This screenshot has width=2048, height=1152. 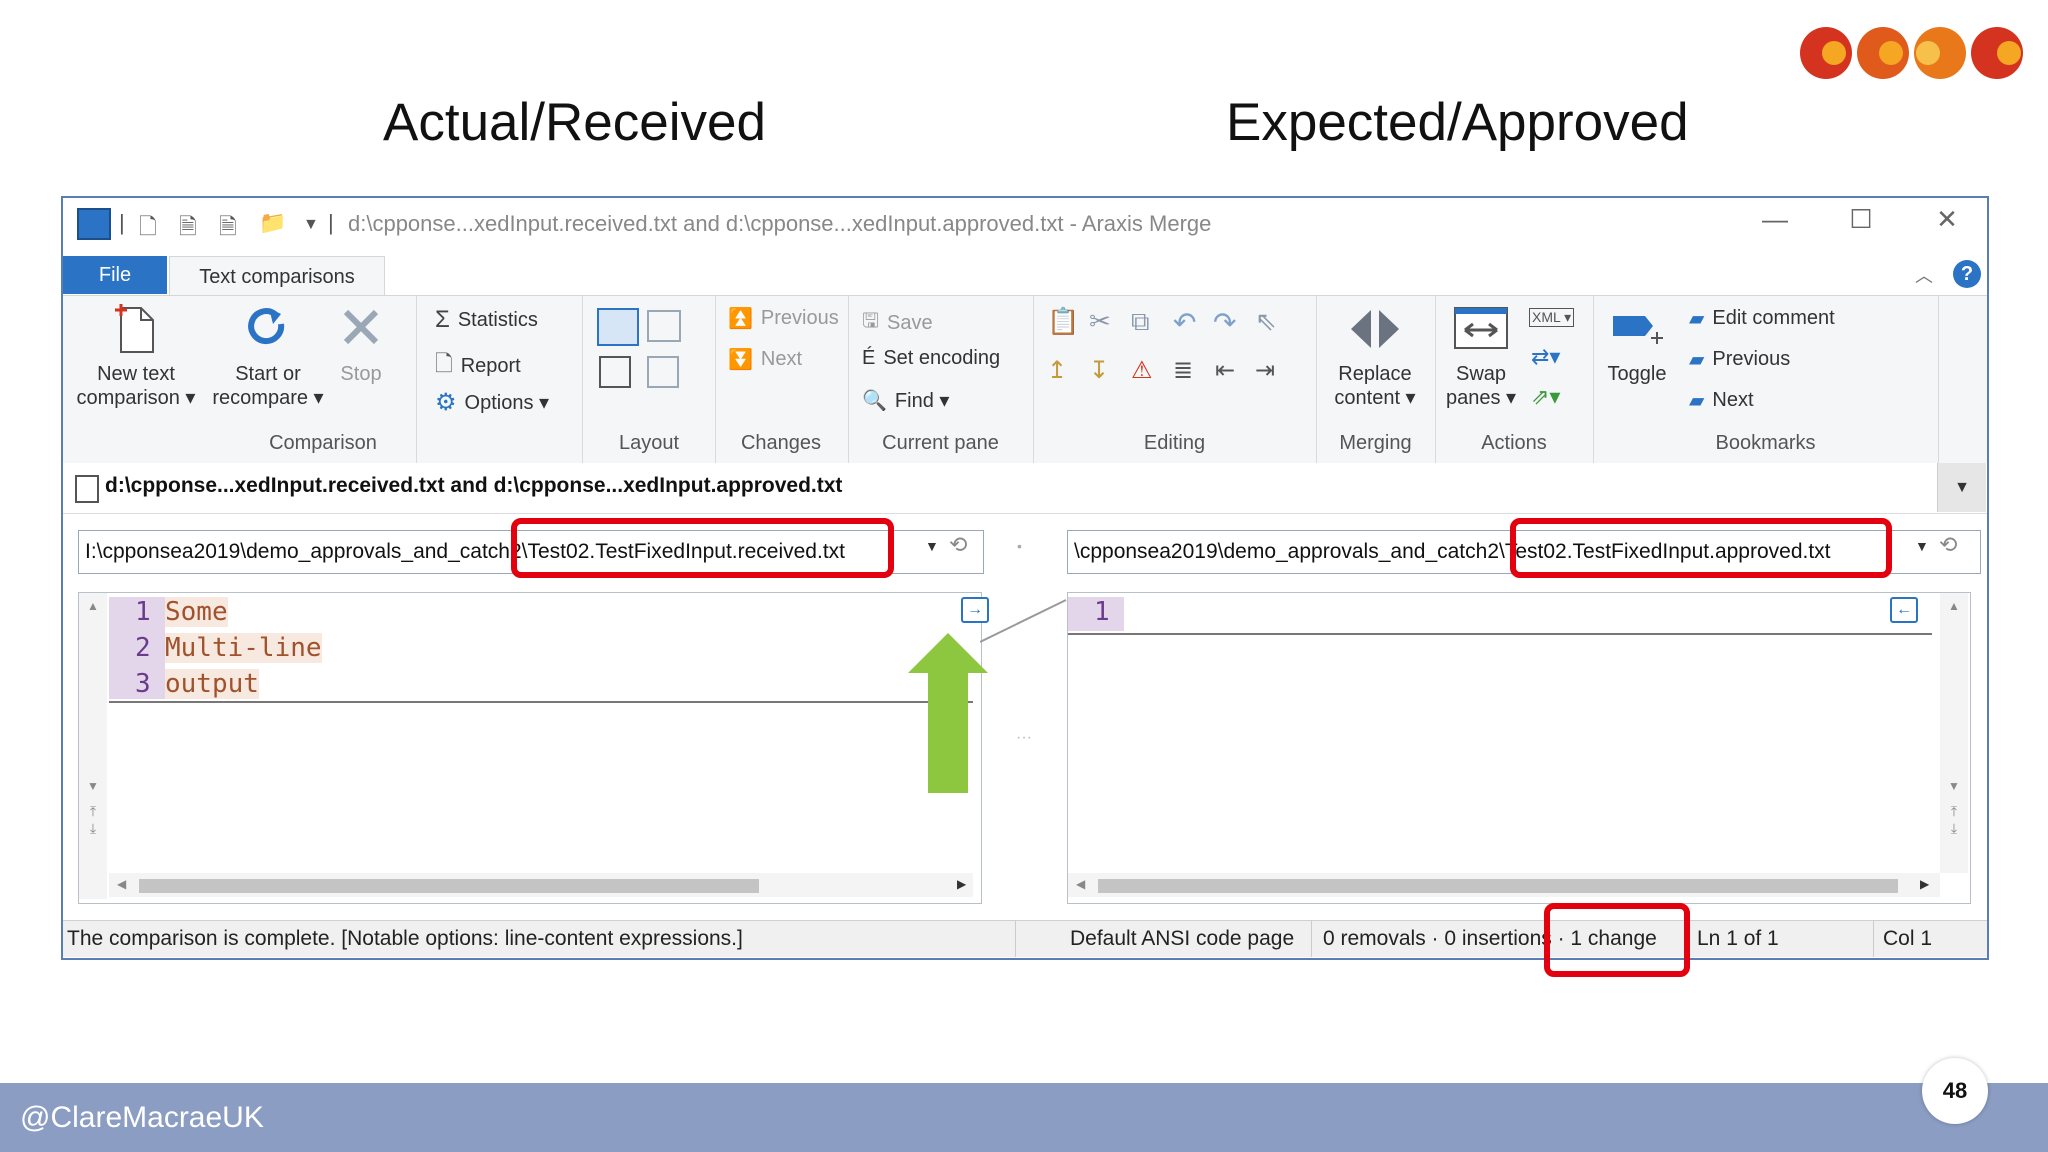 I want to click on group-merging: Replace content ▾ Merging, so click(x=1376, y=379).